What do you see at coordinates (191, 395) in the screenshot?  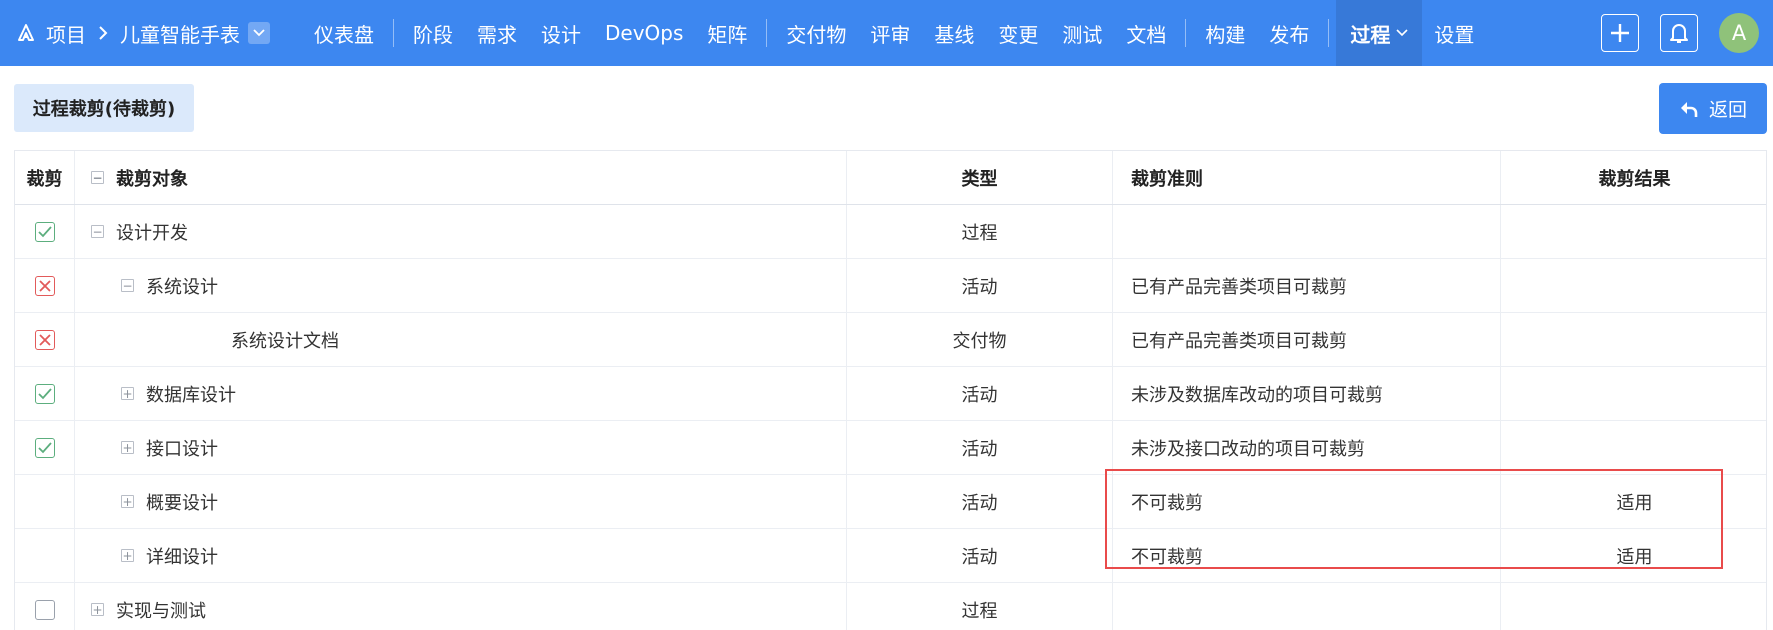 I see `object-name: 数据库设计` at bounding box center [191, 395].